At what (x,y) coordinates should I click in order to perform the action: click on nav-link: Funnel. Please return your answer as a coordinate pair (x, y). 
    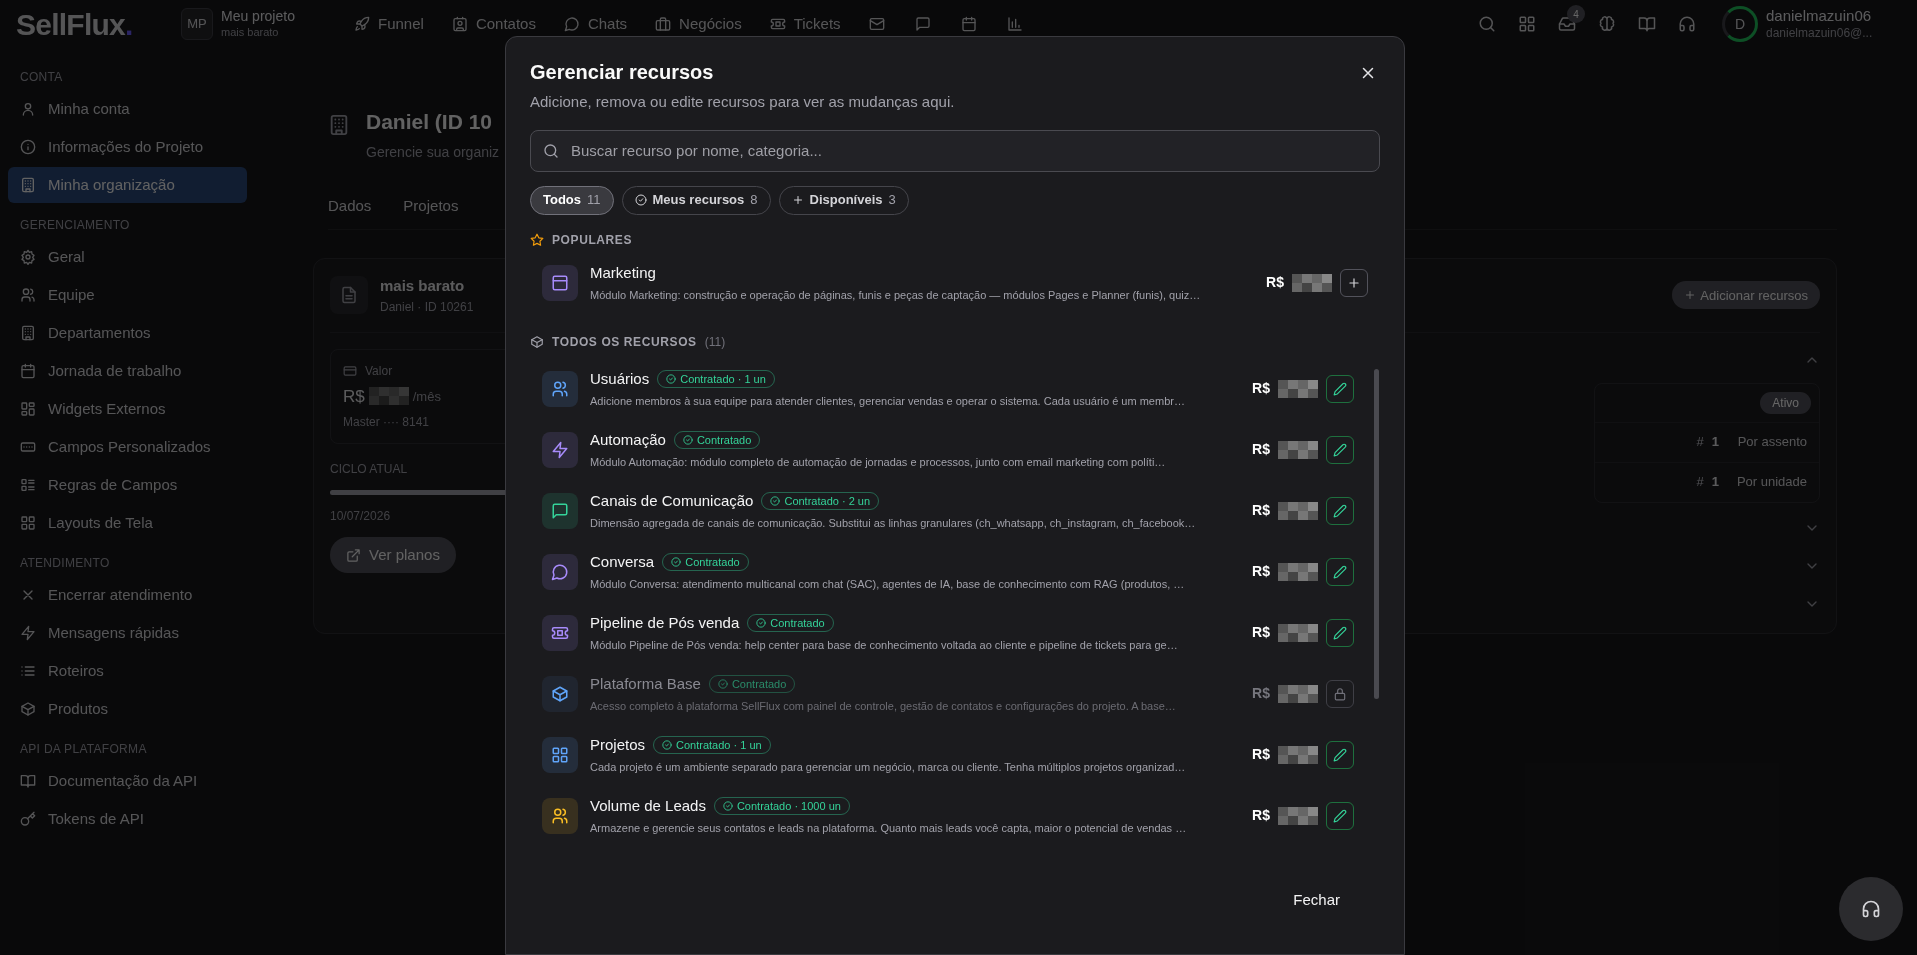
    Looking at the image, I should click on (389, 24).